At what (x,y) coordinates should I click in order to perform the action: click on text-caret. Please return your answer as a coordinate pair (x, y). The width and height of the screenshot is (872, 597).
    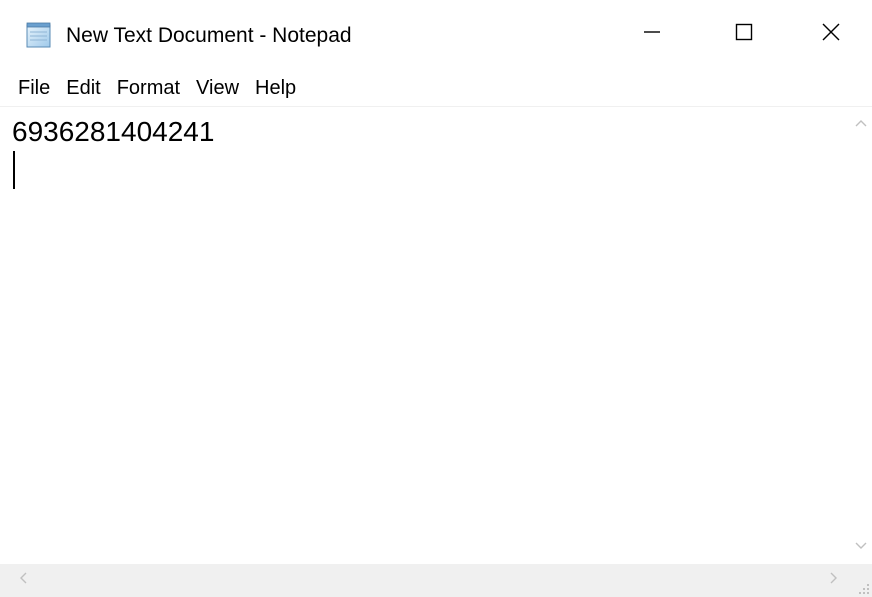
    Looking at the image, I should click on (14, 170).